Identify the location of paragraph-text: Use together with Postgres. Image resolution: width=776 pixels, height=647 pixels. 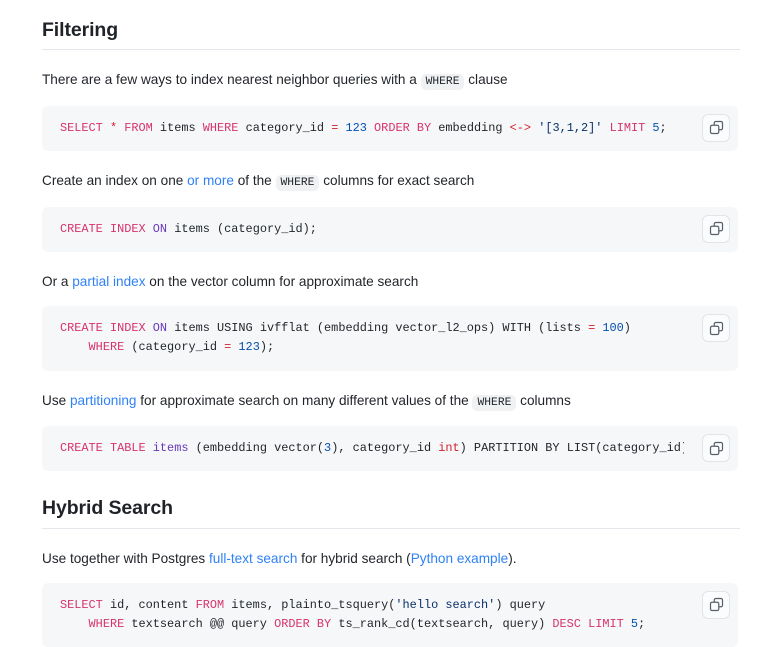
(125, 558).